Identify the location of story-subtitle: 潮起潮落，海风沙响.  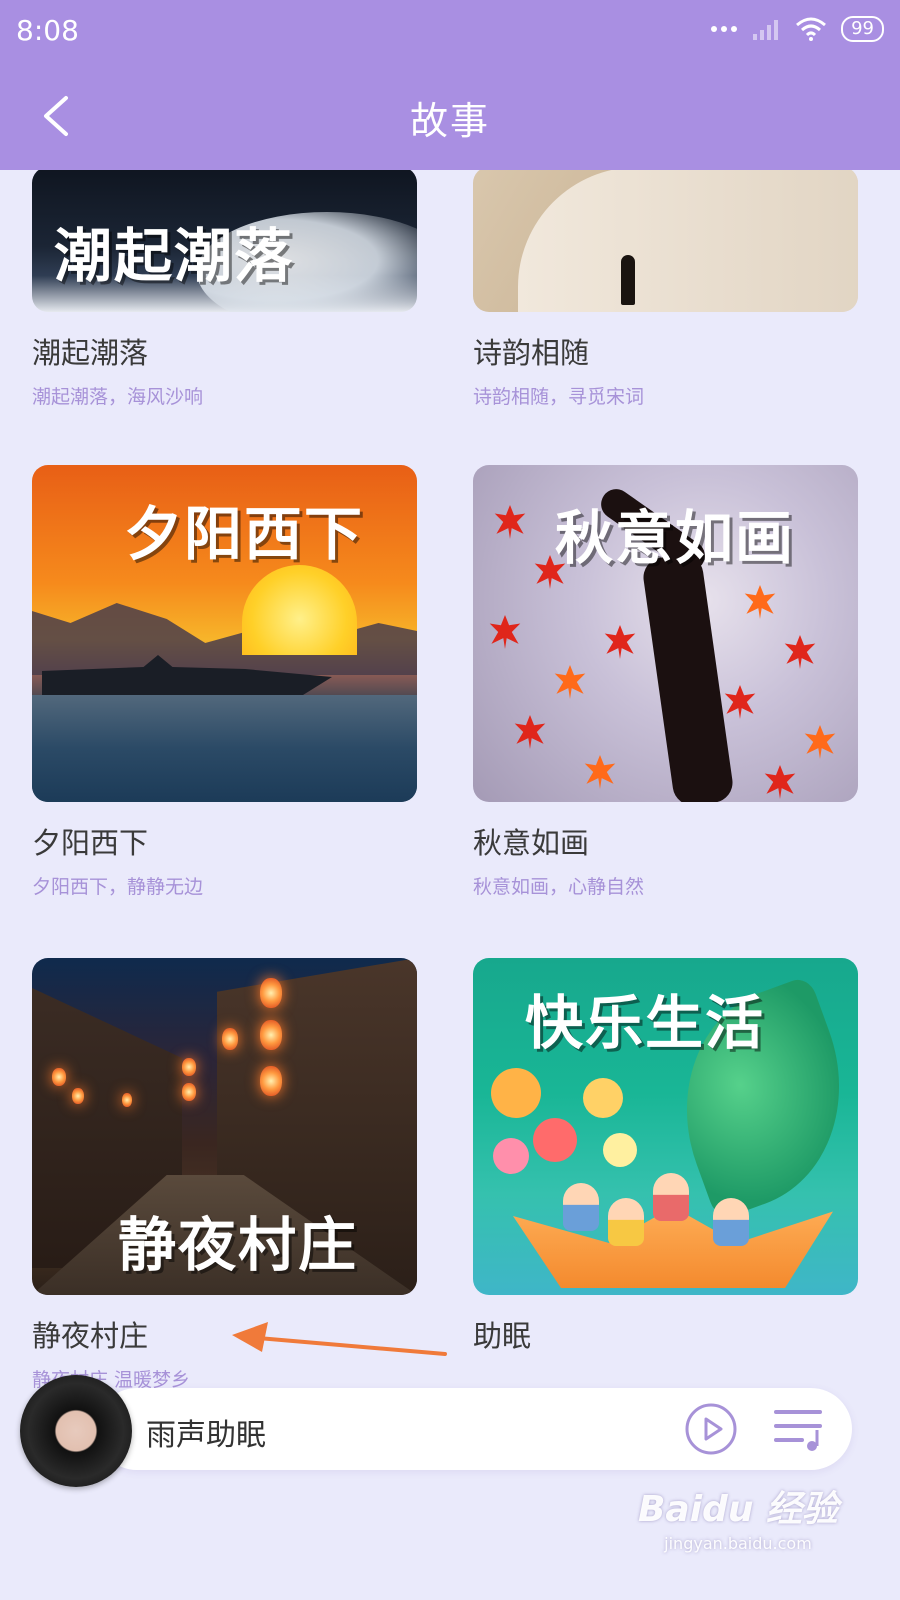
(118, 397).